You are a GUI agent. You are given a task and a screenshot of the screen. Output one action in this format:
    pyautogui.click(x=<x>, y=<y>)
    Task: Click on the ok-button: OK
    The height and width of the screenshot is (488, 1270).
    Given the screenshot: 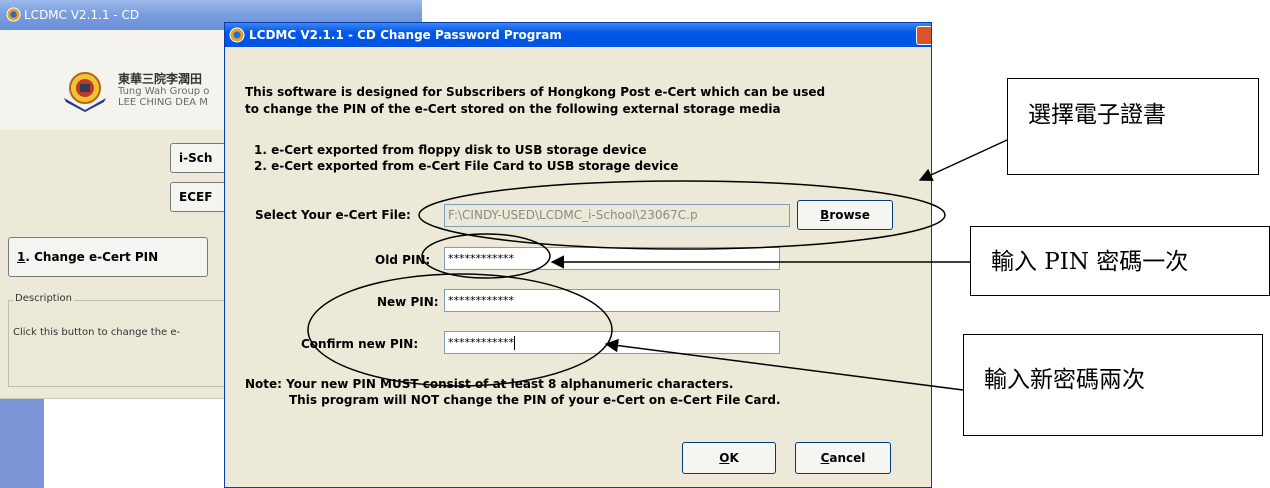 What is the action you would take?
    pyautogui.click(x=729, y=458)
    